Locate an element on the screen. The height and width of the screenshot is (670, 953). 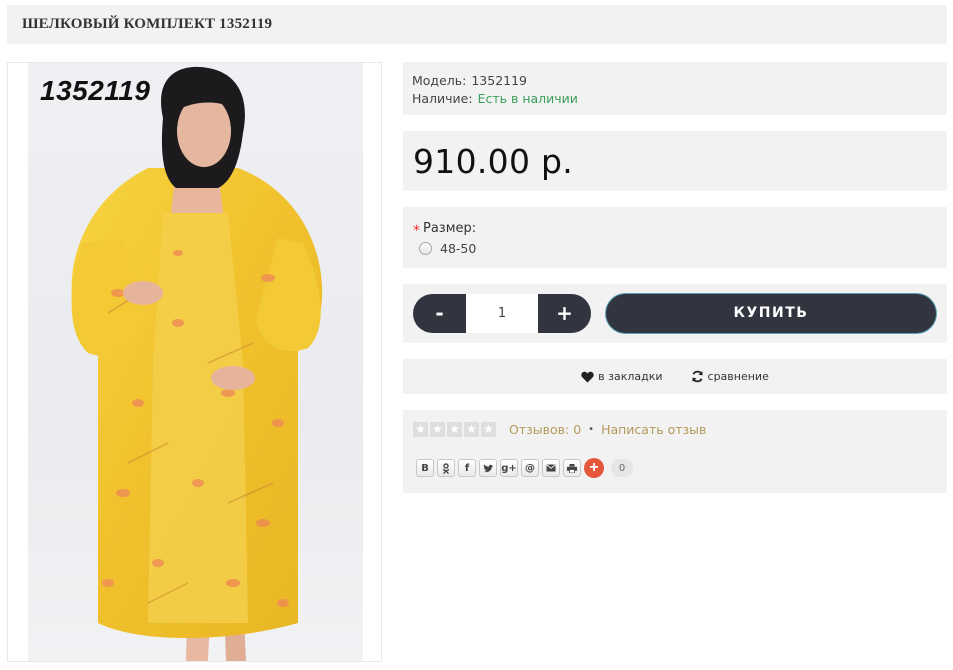
add-to-compare-link: сравнение is located at coordinates (730, 376).